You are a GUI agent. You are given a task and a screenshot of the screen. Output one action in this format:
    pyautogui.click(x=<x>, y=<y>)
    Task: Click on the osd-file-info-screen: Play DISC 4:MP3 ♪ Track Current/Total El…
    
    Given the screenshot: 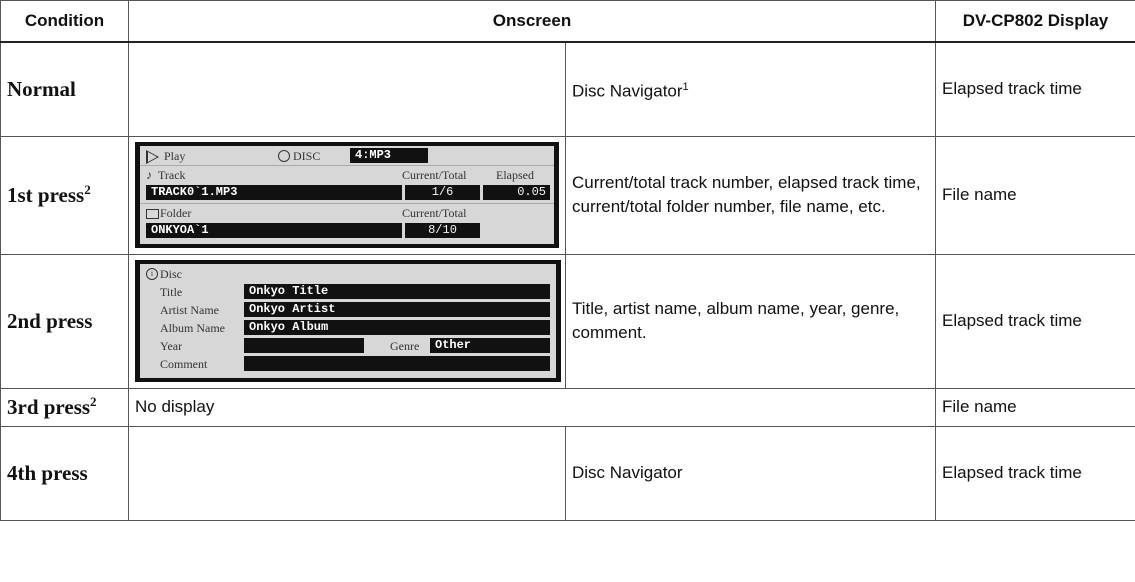 What is the action you would take?
    pyautogui.click(x=347, y=195)
    